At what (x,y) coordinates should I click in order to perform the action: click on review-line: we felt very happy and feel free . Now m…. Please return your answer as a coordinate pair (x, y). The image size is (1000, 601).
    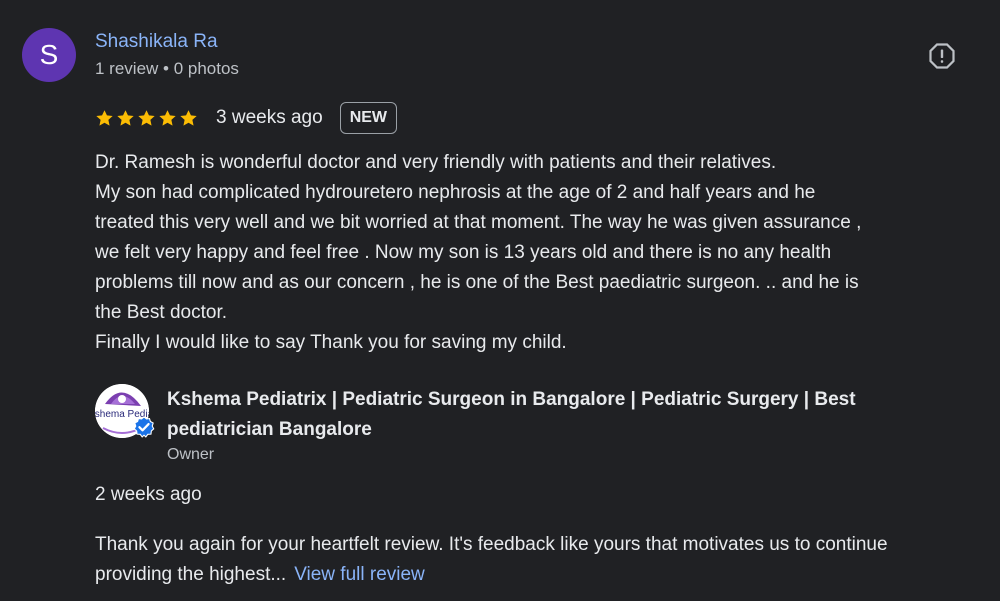
    Looking at the image, I should click on (463, 252).